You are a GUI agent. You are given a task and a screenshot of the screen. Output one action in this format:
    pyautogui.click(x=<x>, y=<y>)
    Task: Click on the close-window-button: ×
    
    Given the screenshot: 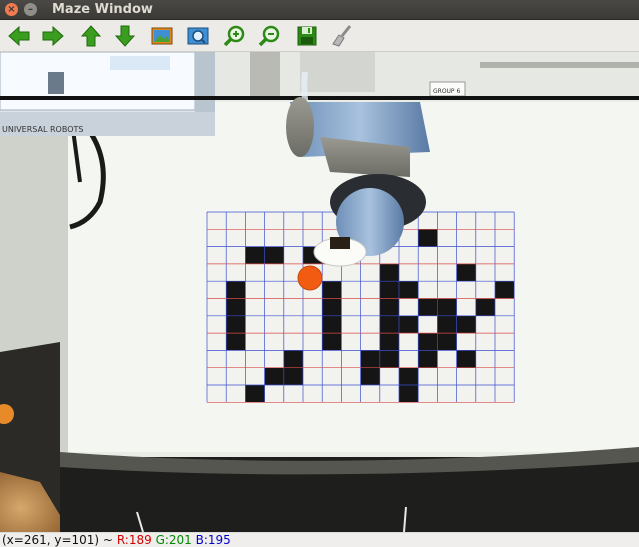 What is the action you would take?
    pyautogui.click(x=11, y=9)
    